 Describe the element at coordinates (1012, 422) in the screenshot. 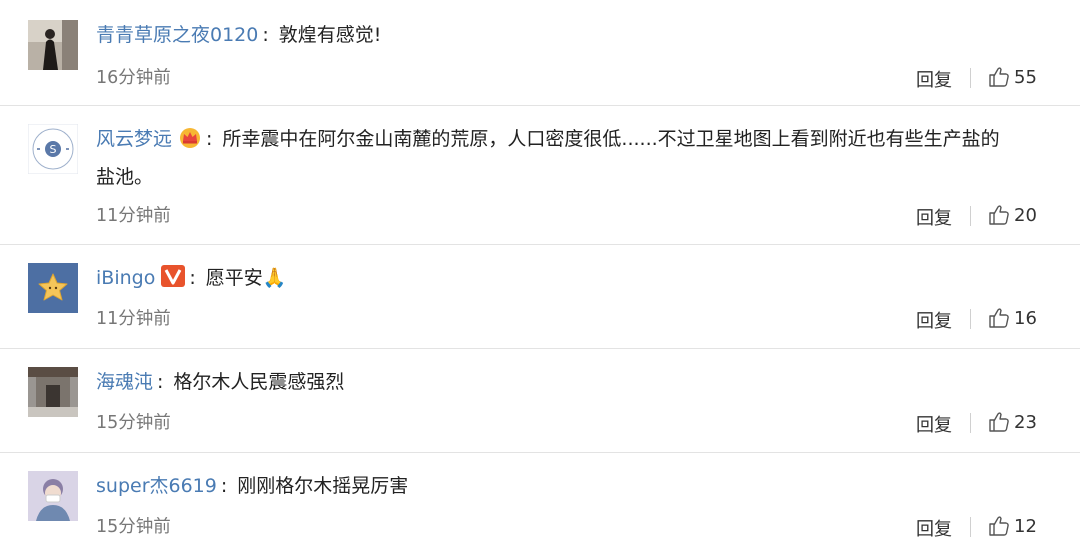

I see `like-button: 23` at that location.